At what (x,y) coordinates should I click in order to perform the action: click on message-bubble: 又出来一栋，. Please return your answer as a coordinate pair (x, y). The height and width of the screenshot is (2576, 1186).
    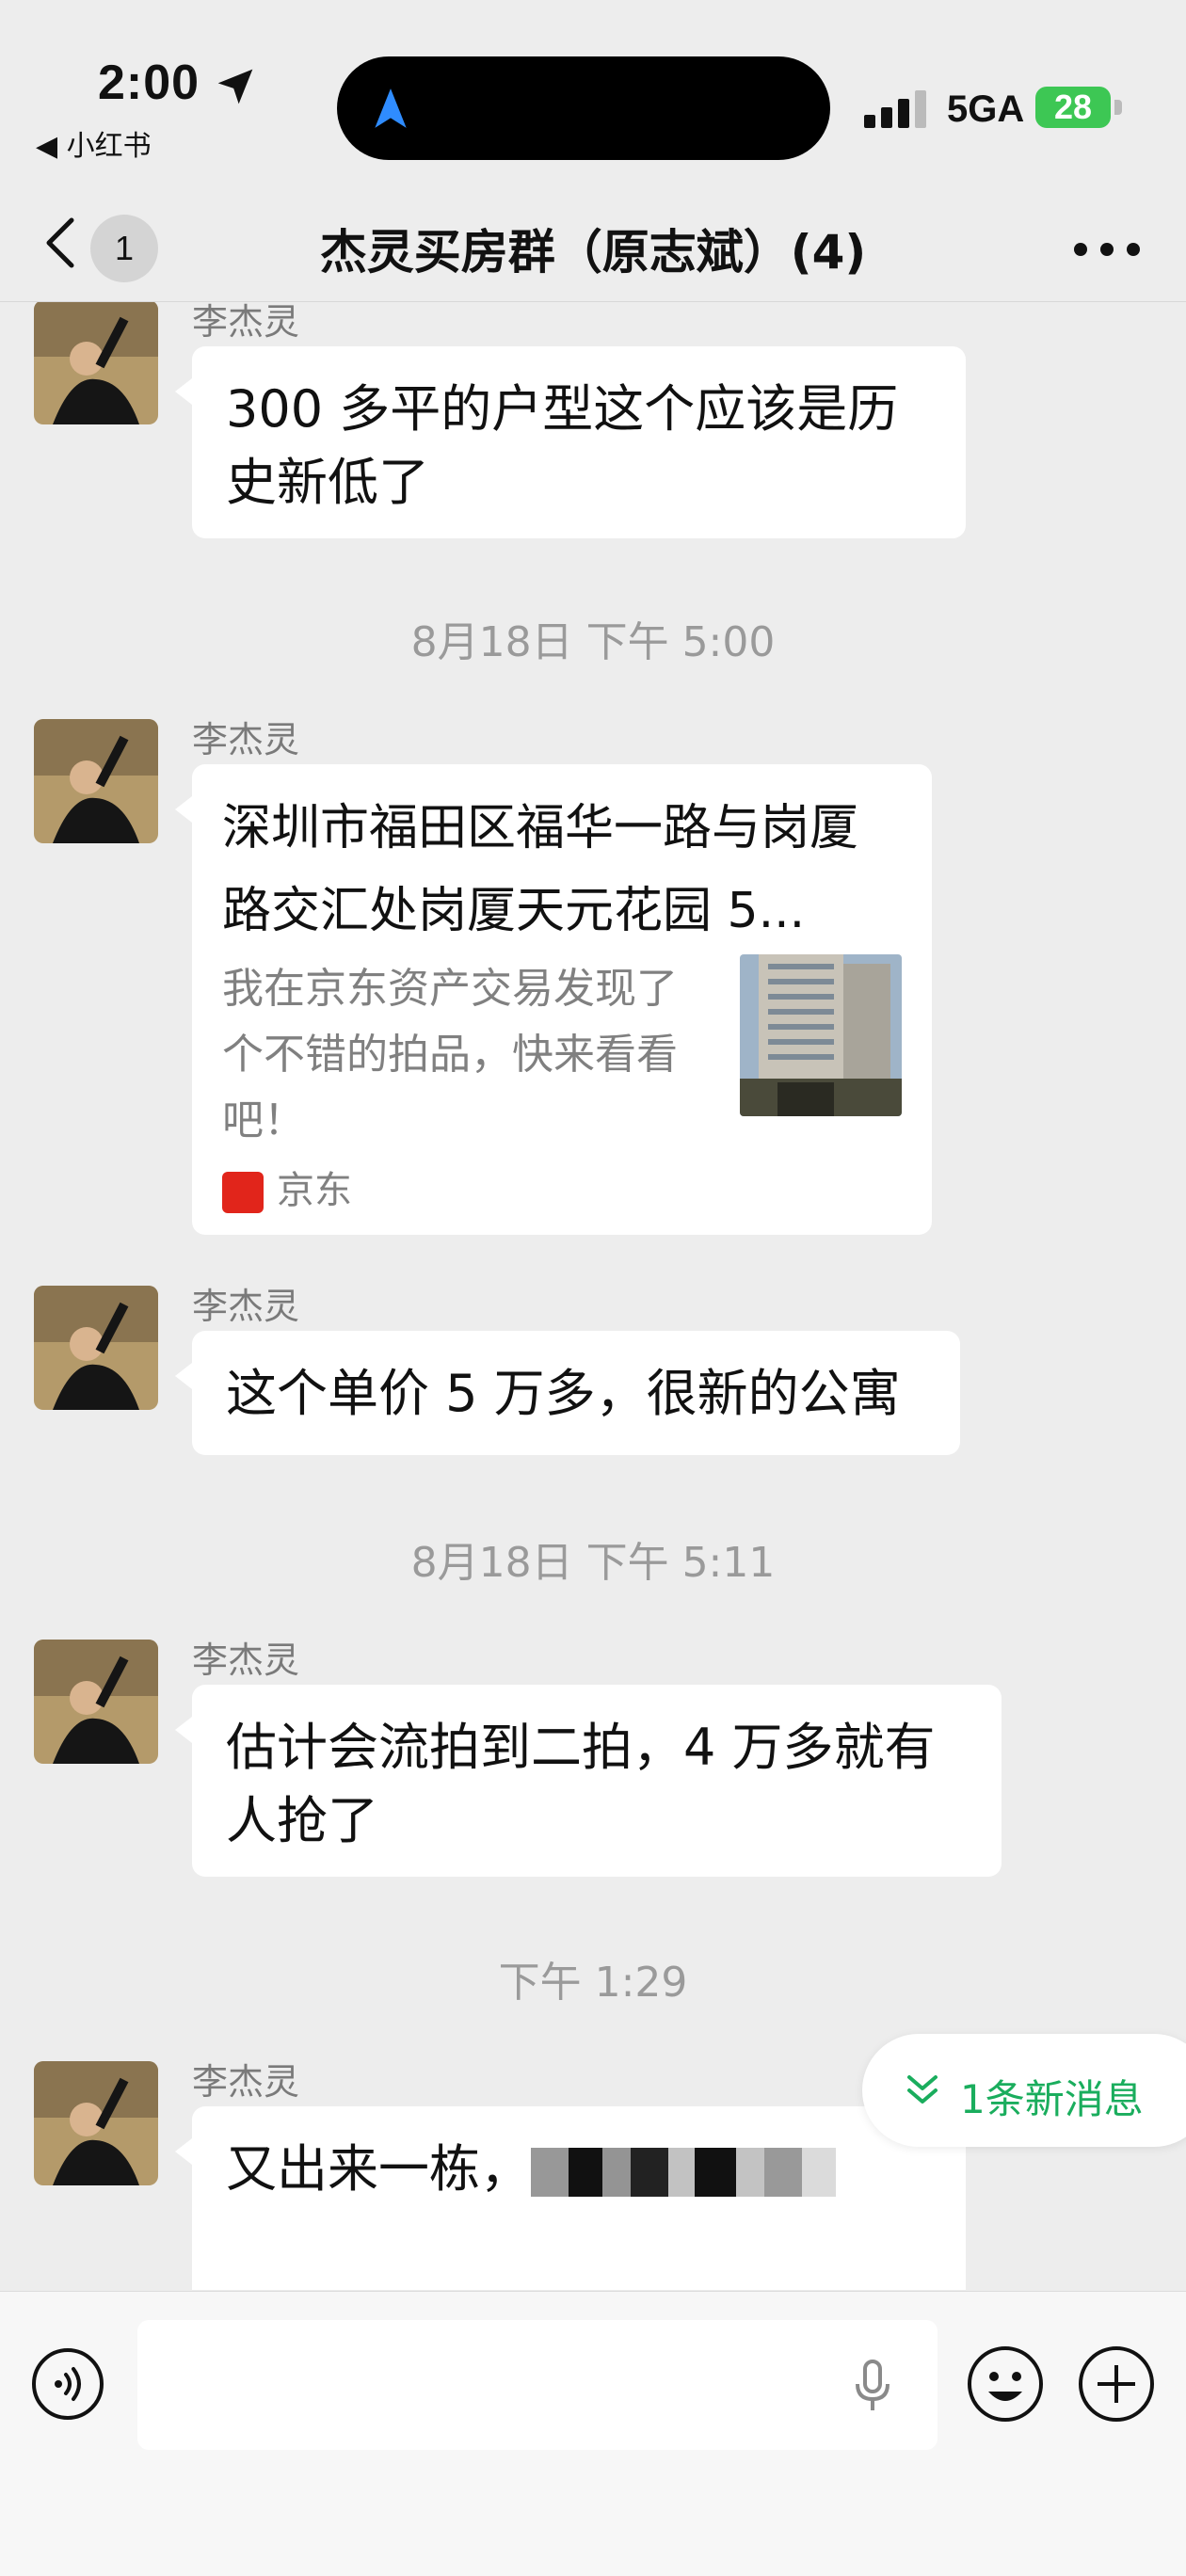
    Looking at the image, I should click on (570, 2198).